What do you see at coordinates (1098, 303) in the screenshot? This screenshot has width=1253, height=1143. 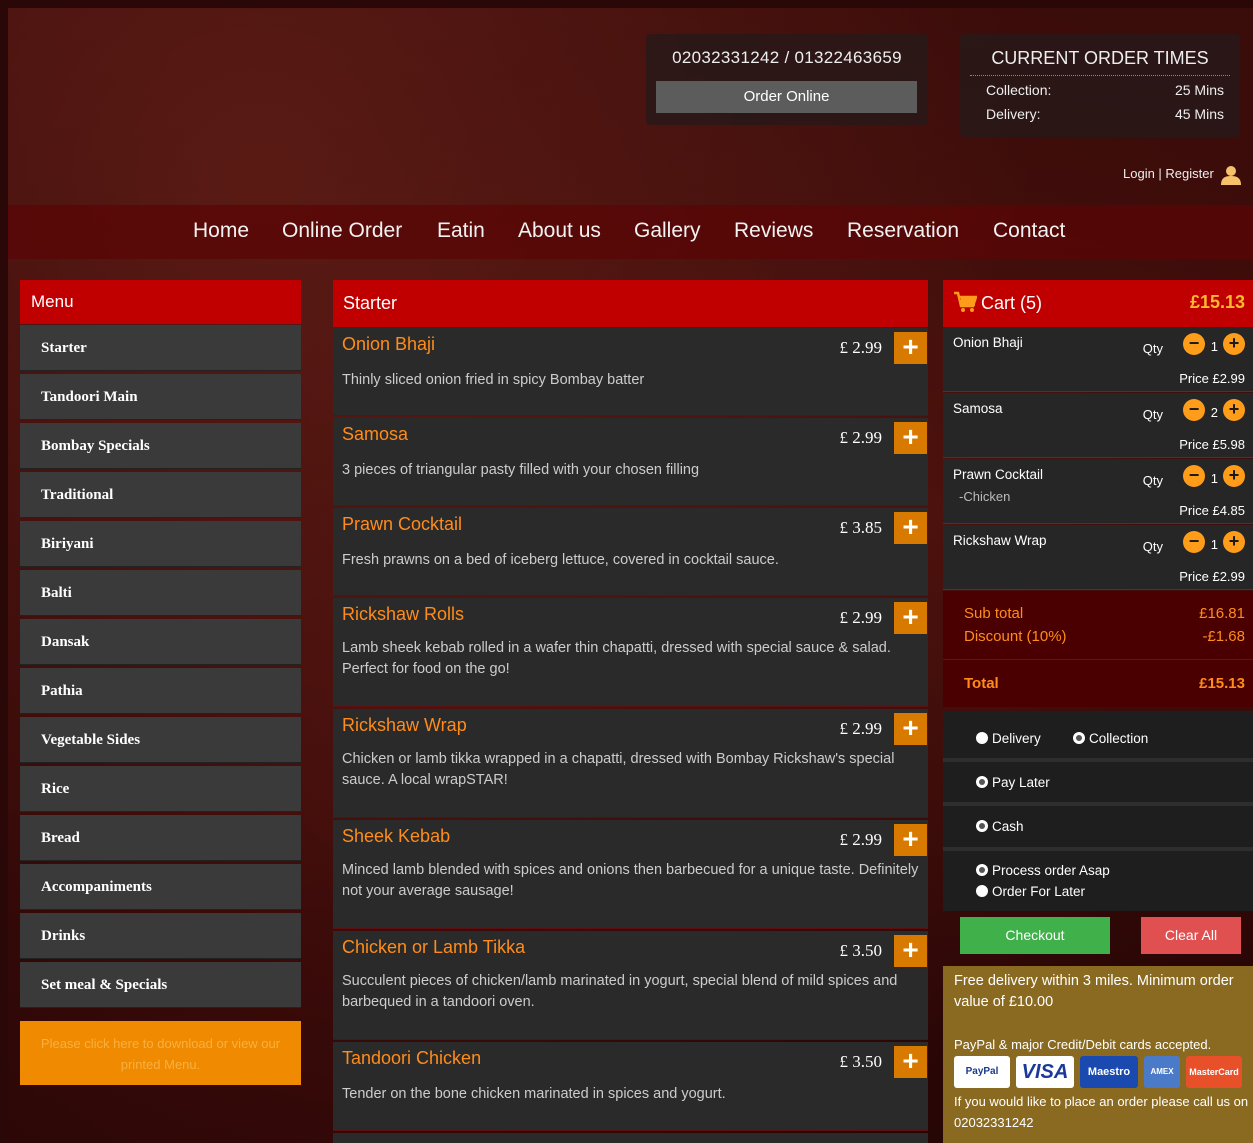 I see `cart-header: Cart (5) £15.13` at bounding box center [1098, 303].